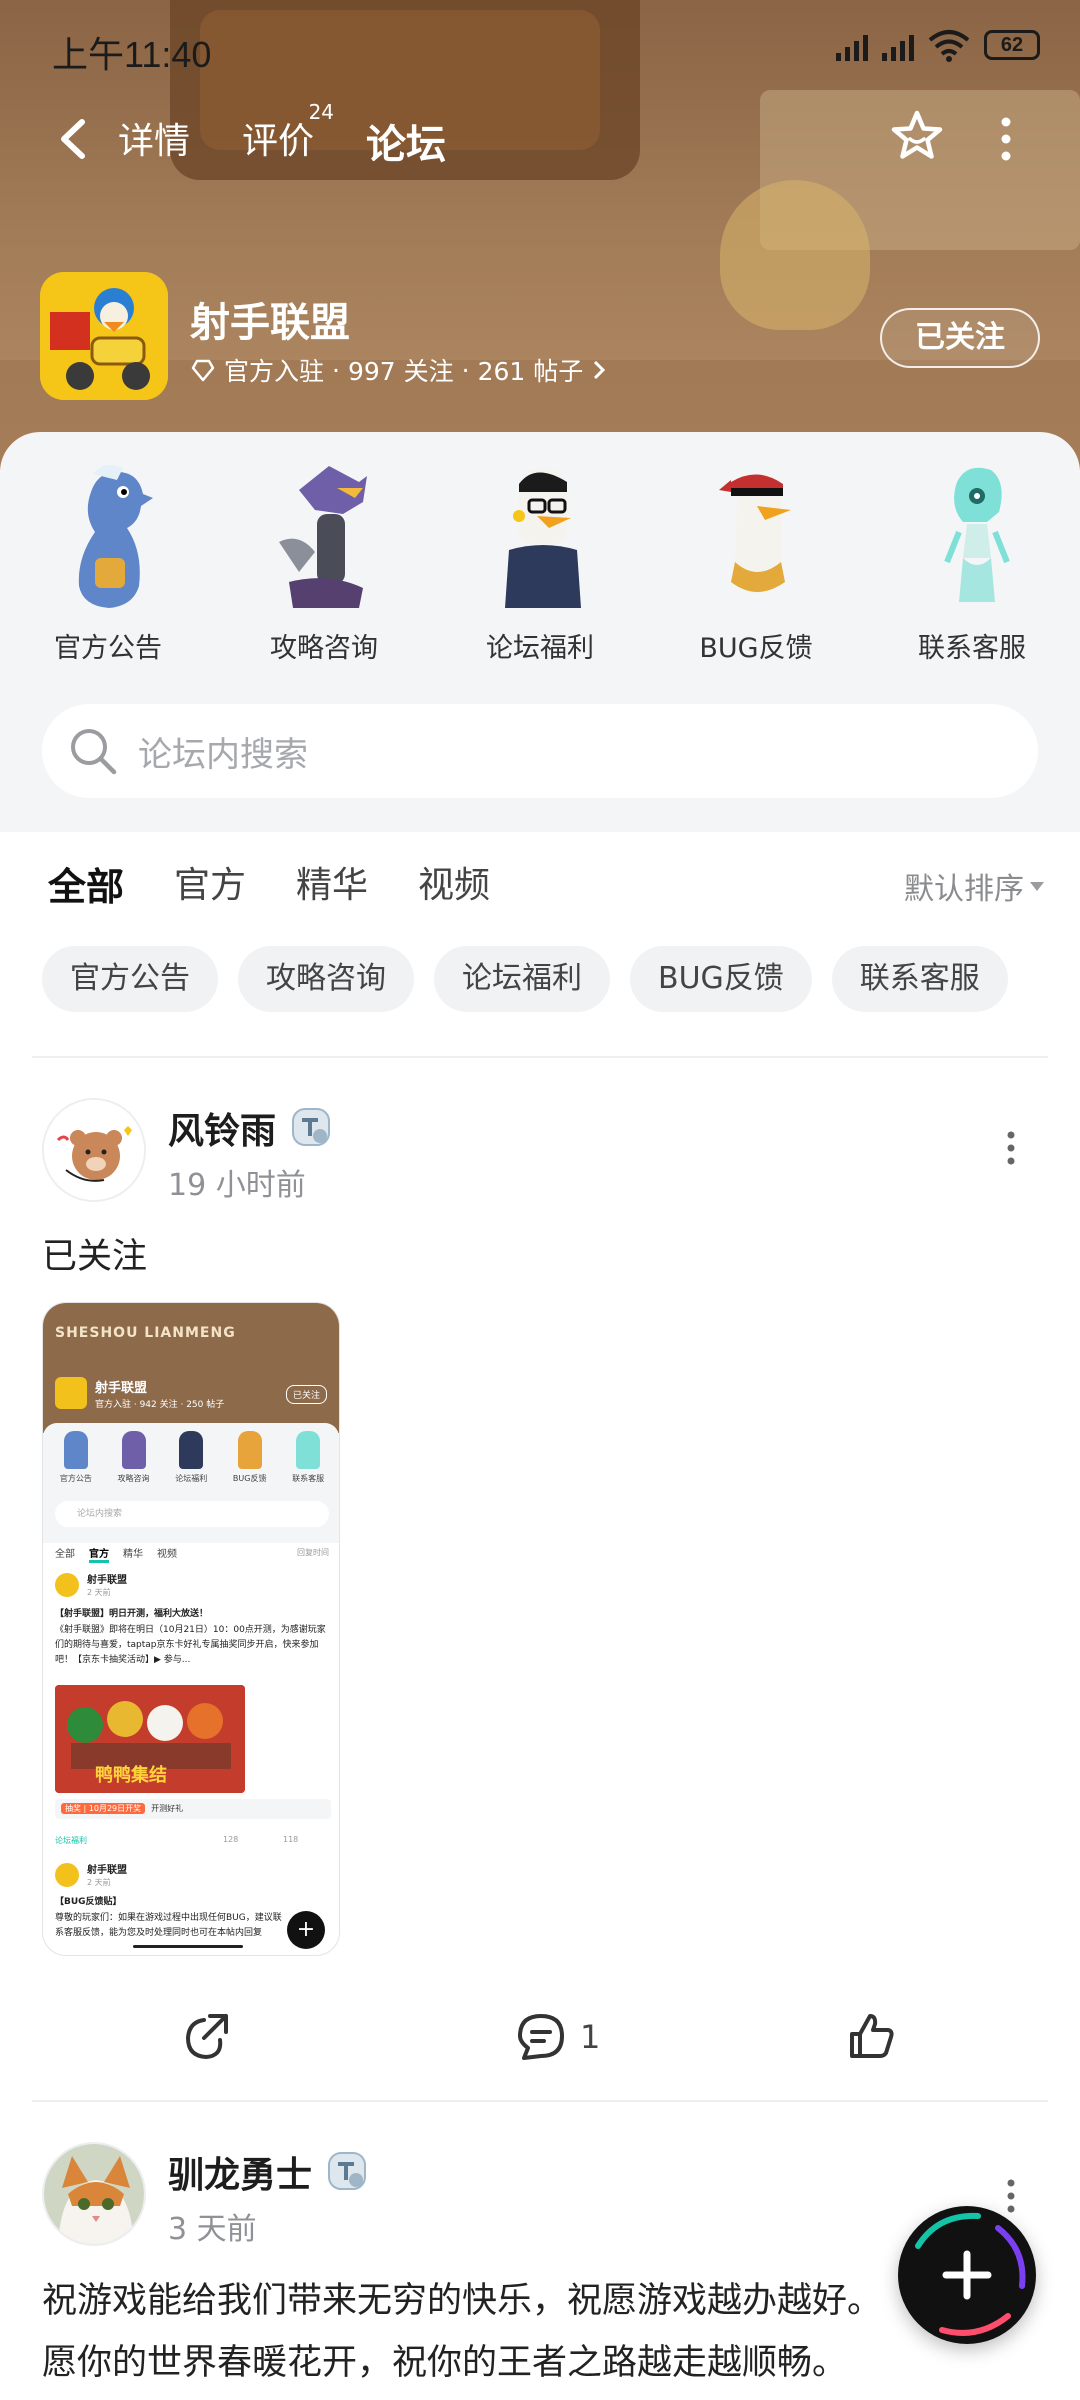  I want to click on category-chips: 官方公告 攻略咨询 论坛福利 BUG反馈 联系客服, so click(525, 979).